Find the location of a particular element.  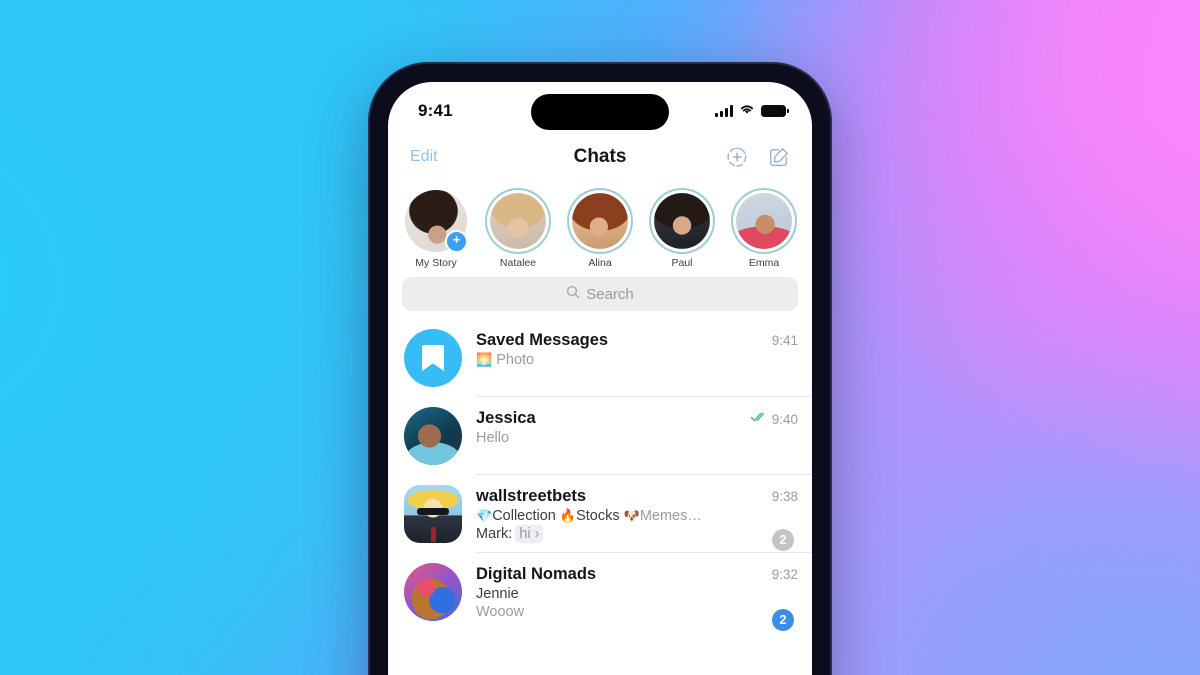

chat-content: Saved Messages 9:41 🌅 Photo is located at coordinates (630, 348).